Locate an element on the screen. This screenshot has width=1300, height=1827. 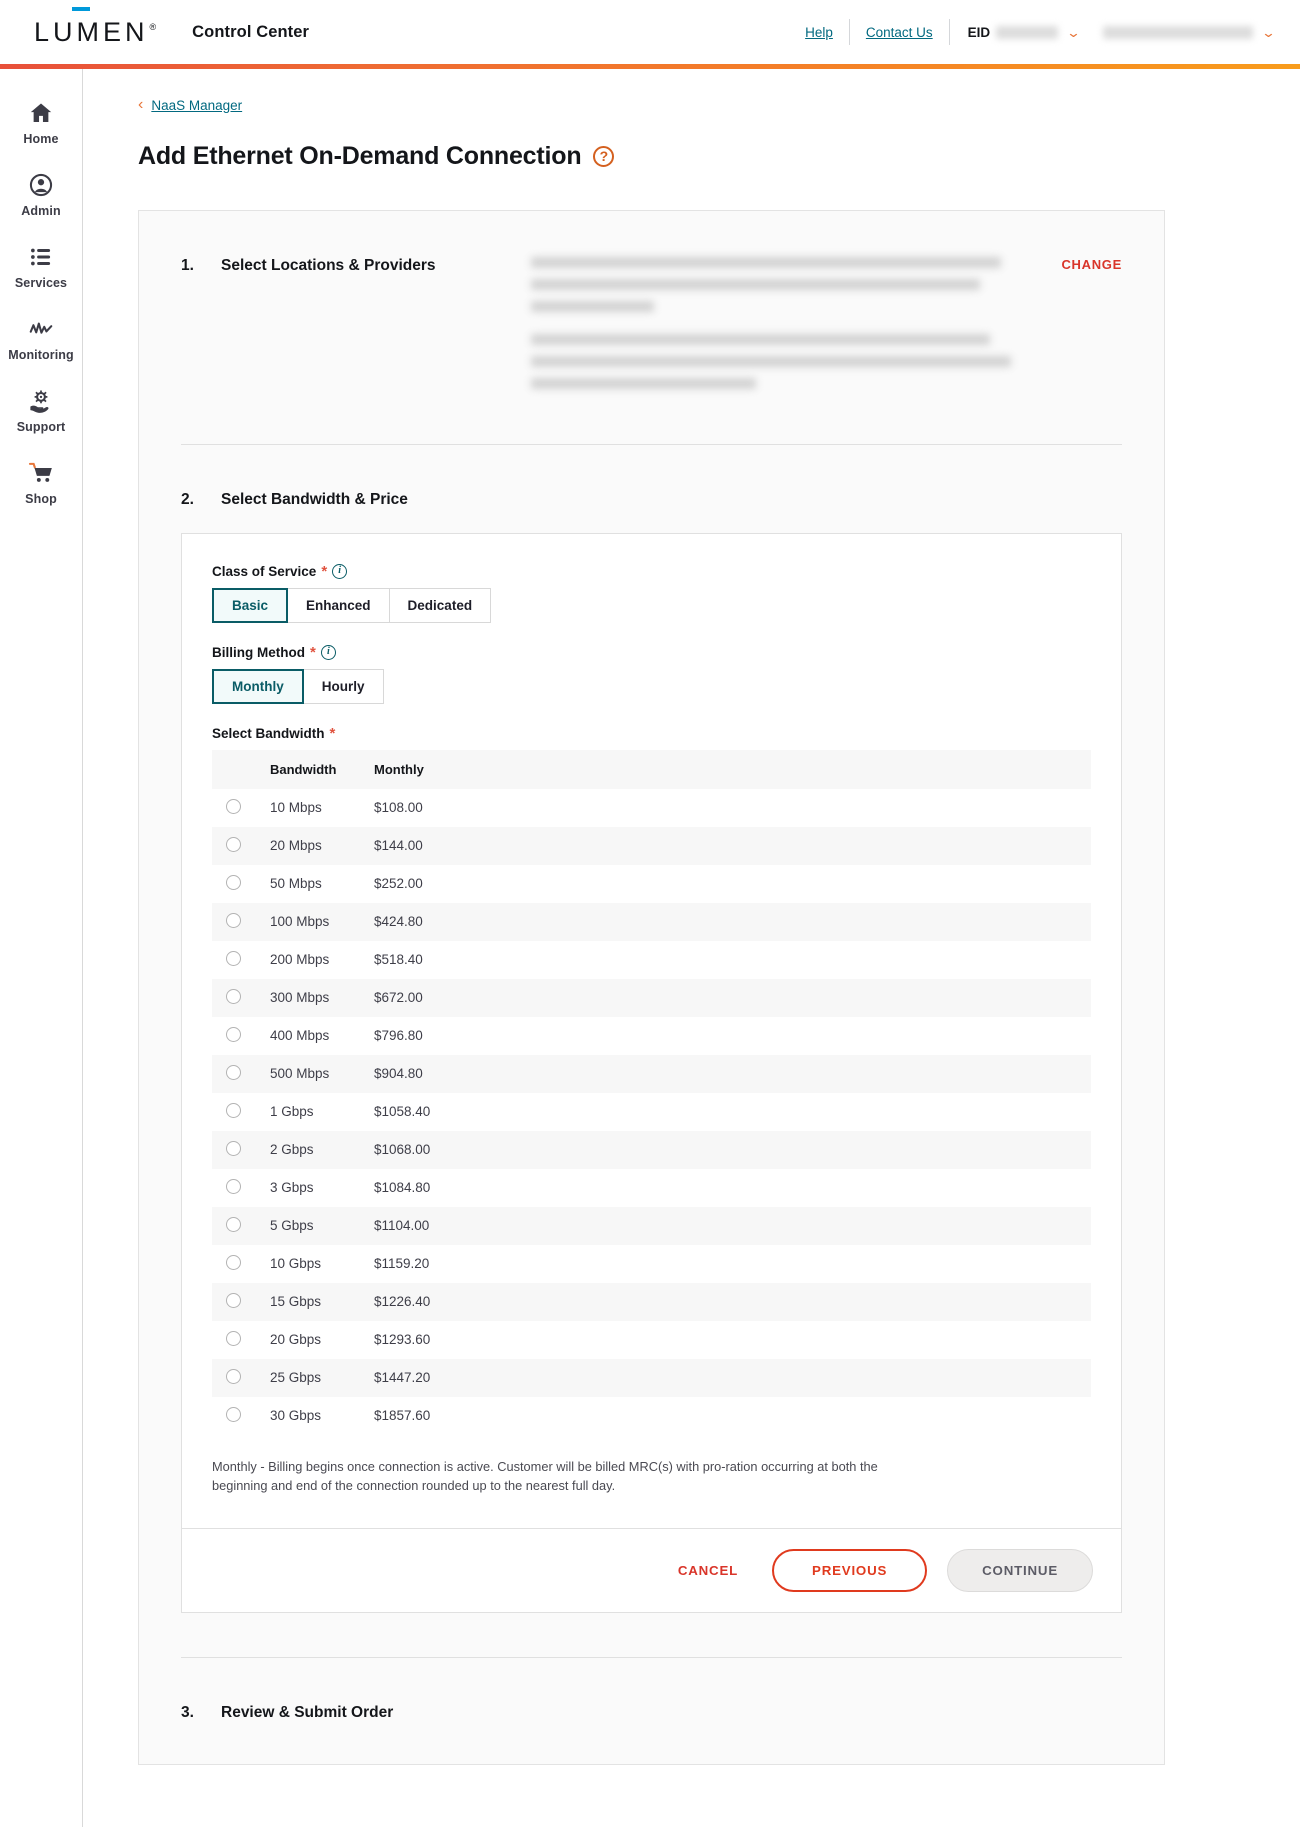
panel-action-footer: CANCEL PREVIOUS CONTINUE is located at coordinates (651, 1570).